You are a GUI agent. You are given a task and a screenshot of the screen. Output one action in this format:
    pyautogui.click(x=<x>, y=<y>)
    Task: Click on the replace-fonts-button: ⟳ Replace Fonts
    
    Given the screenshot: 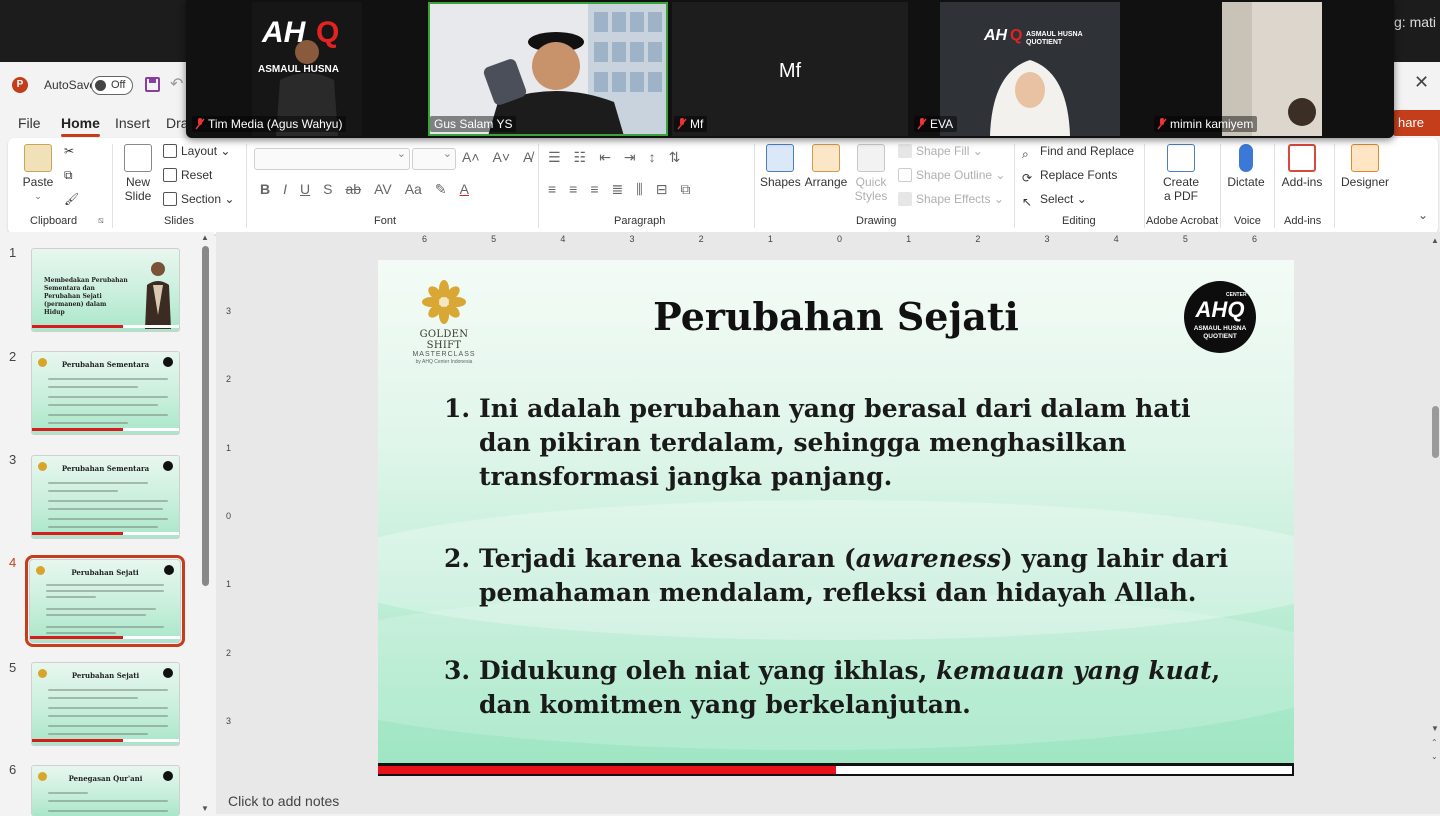 What is the action you would take?
    pyautogui.click(x=1069, y=176)
    